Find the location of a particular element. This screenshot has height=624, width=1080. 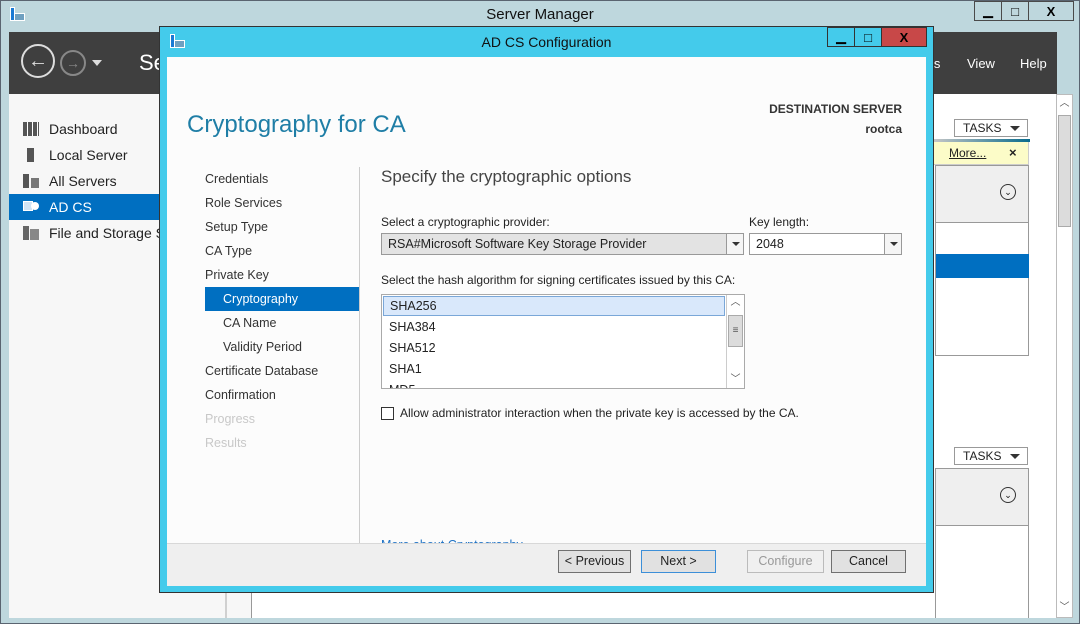

certificate-icon is located at coordinates (31, 207).